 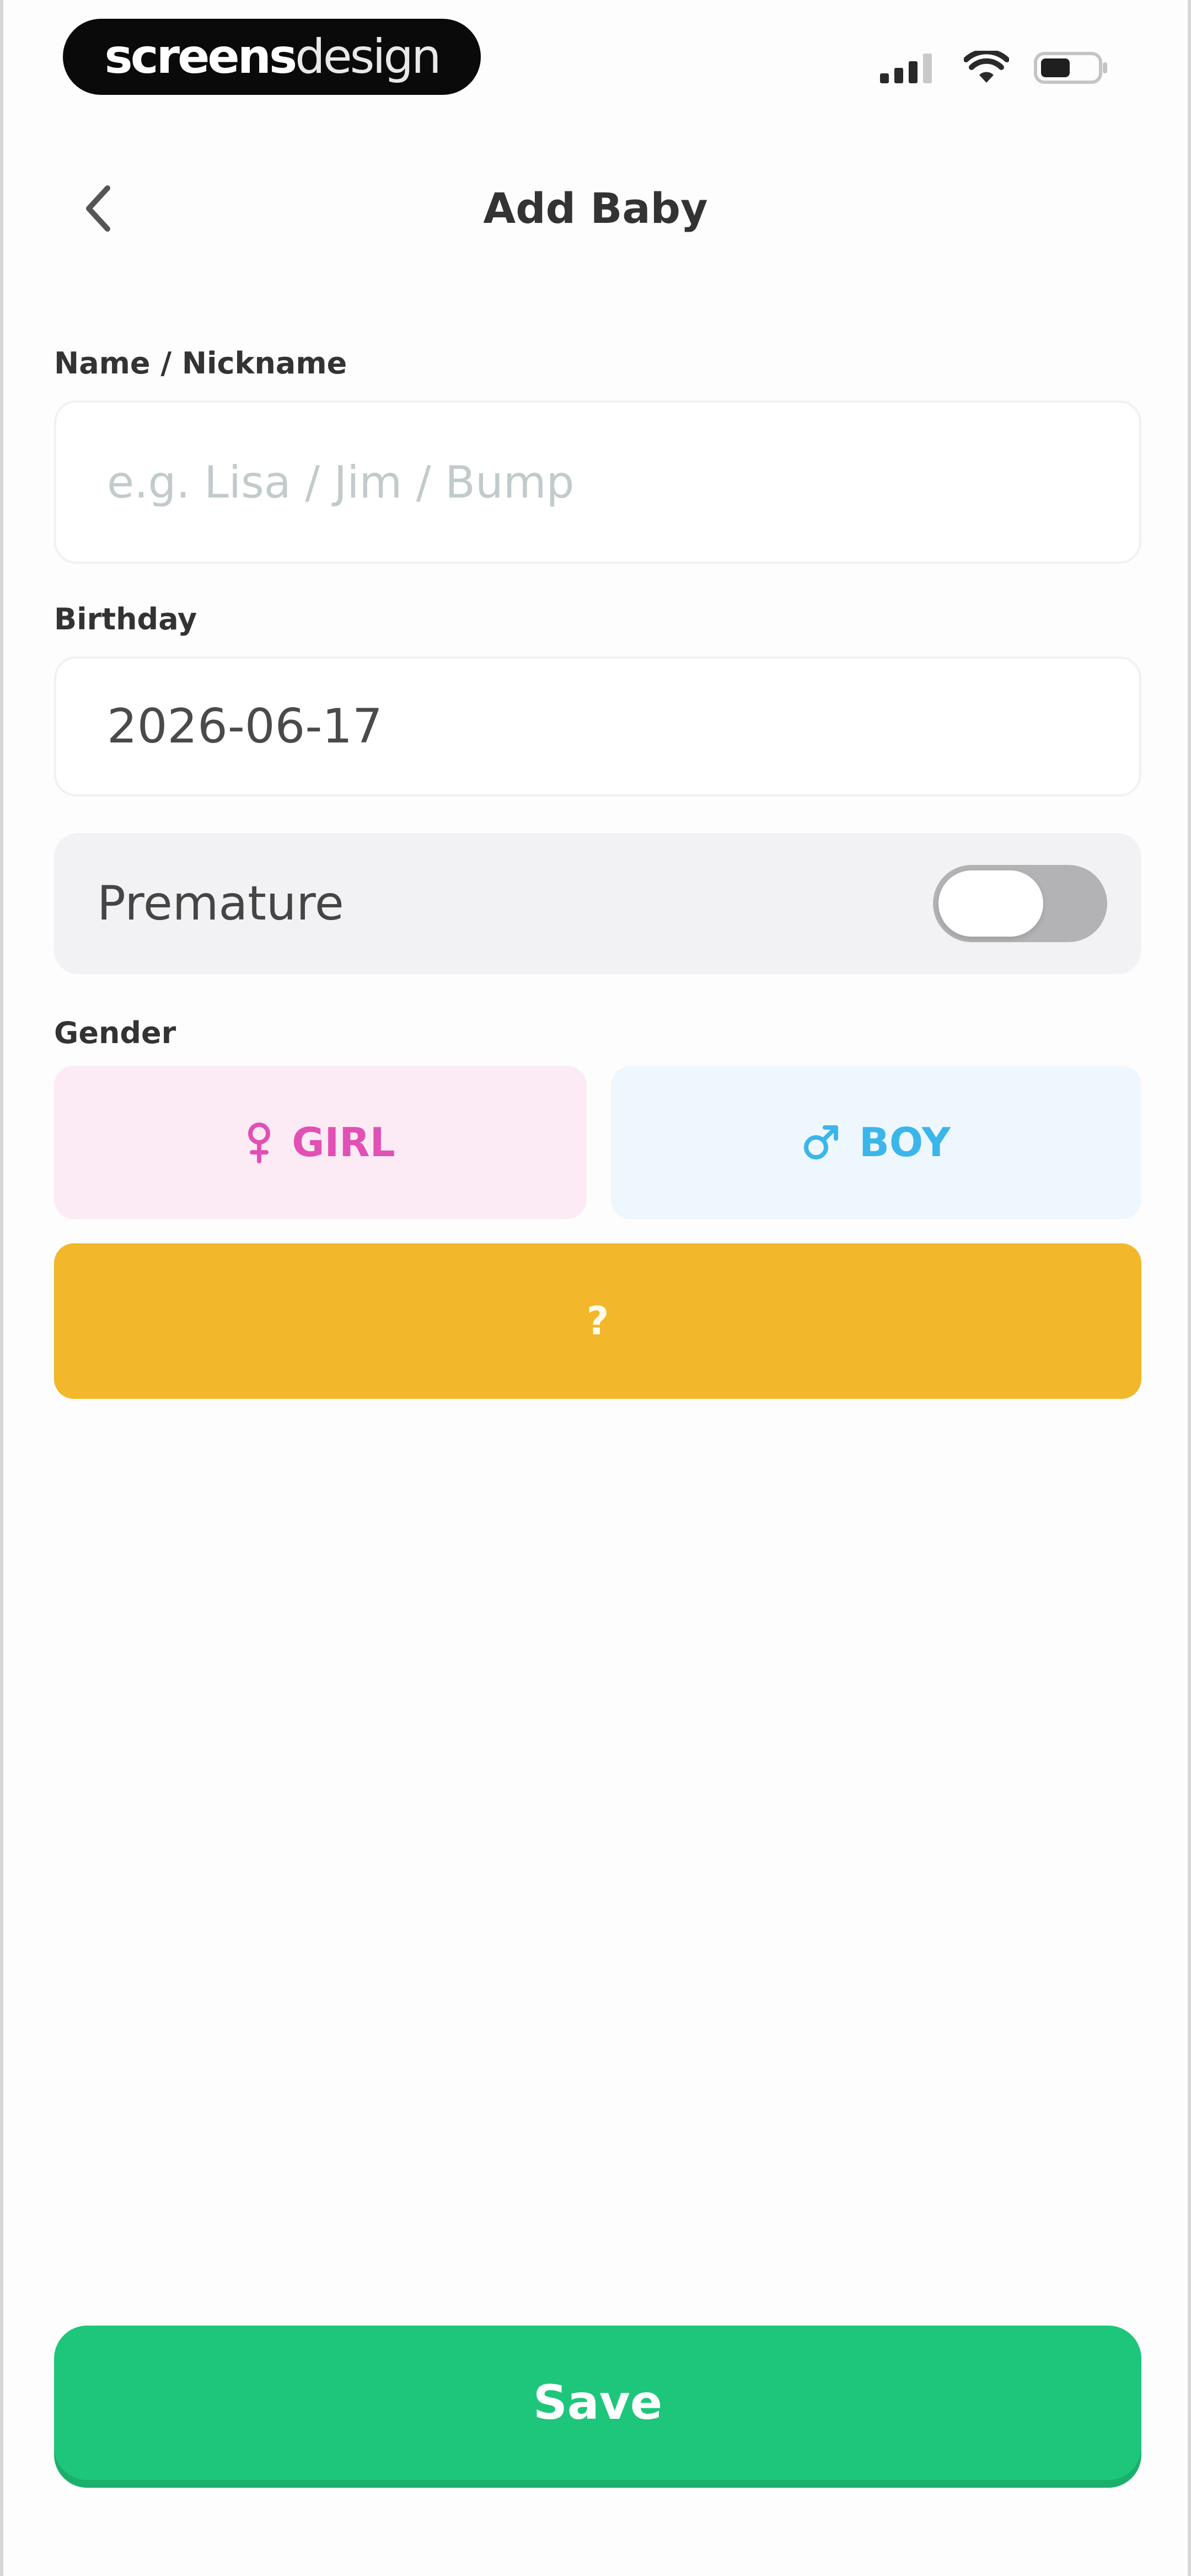 I want to click on status-icons, so click(x=995, y=68).